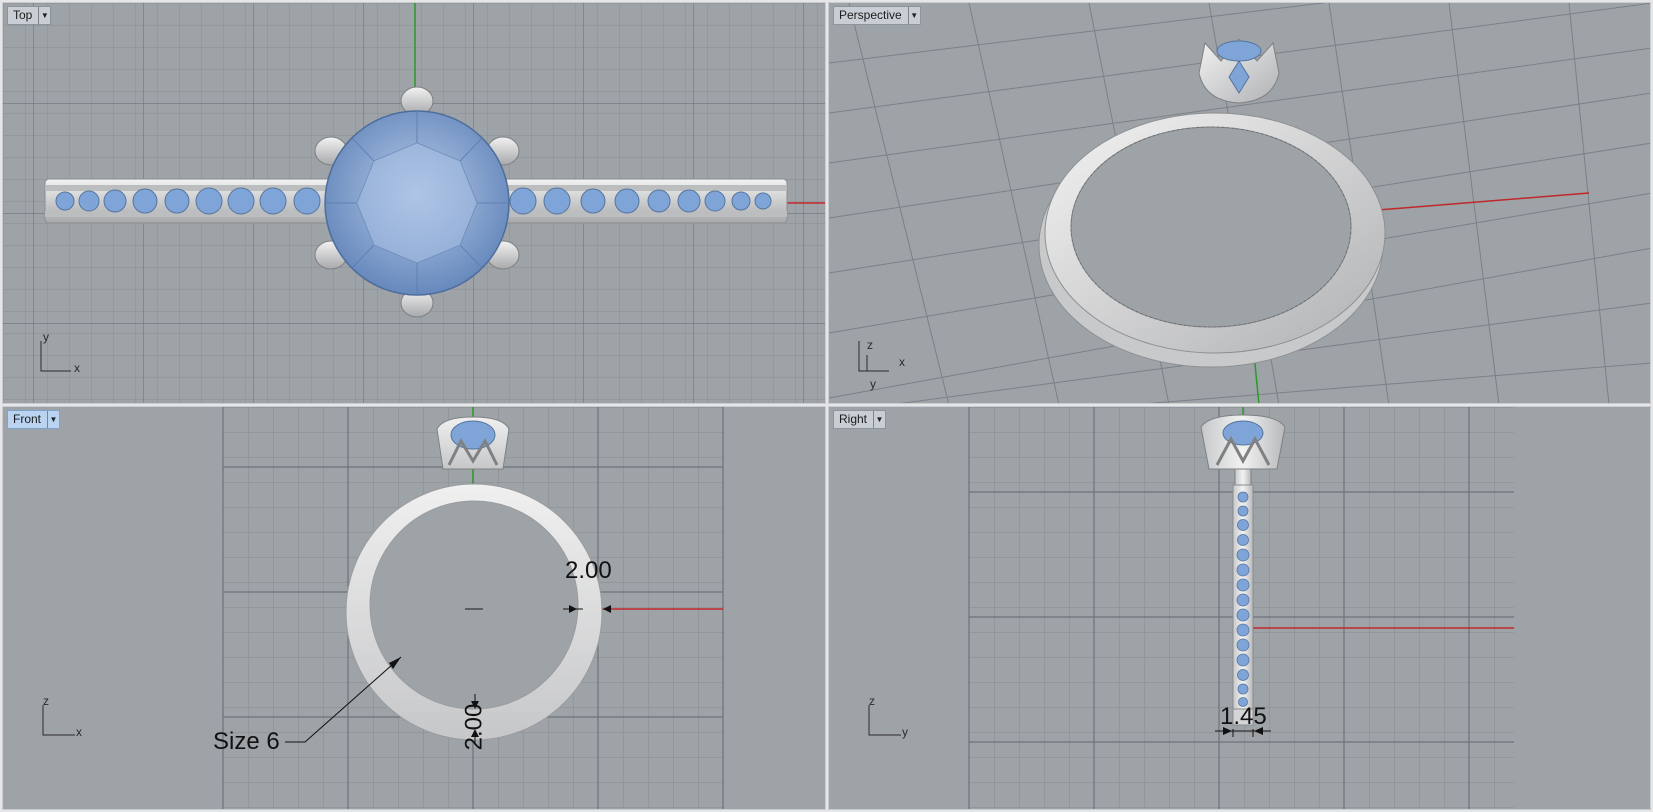 The height and width of the screenshot is (812, 1653). What do you see at coordinates (588, 571) in the screenshot?
I see `dimension-band-width: 2.00` at bounding box center [588, 571].